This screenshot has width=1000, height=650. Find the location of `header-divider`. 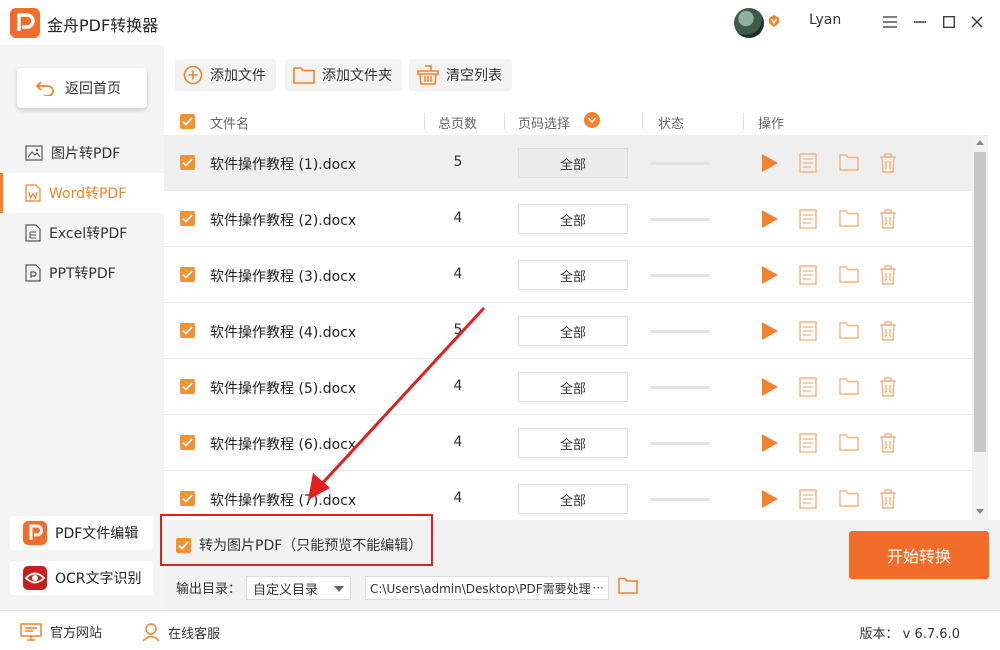

header-divider is located at coordinates (424, 121).